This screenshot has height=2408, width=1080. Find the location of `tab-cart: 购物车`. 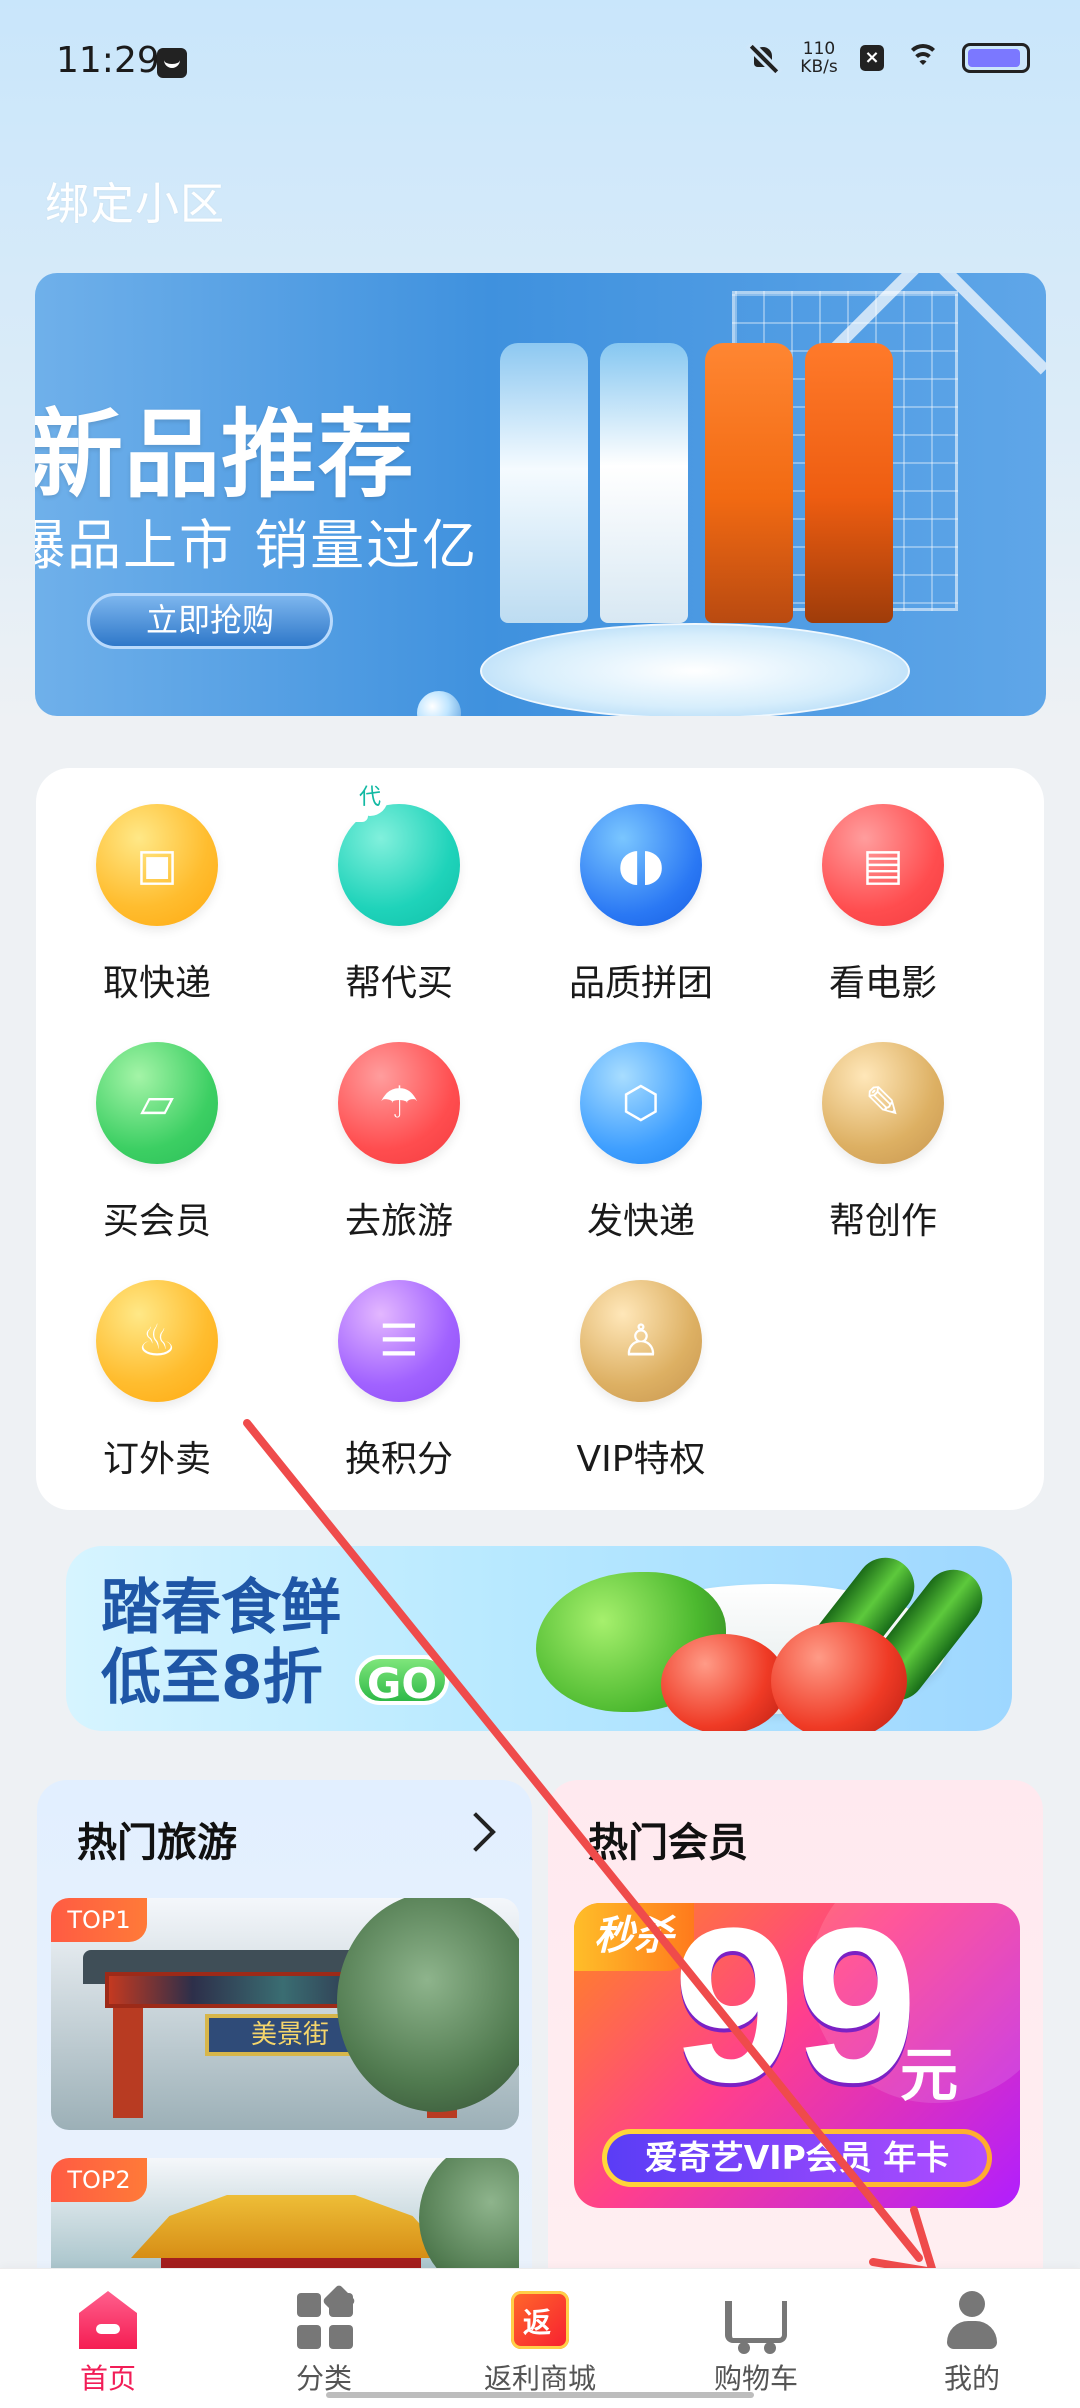

tab-cart: 购物车 is located at coordinates (756, 2338).